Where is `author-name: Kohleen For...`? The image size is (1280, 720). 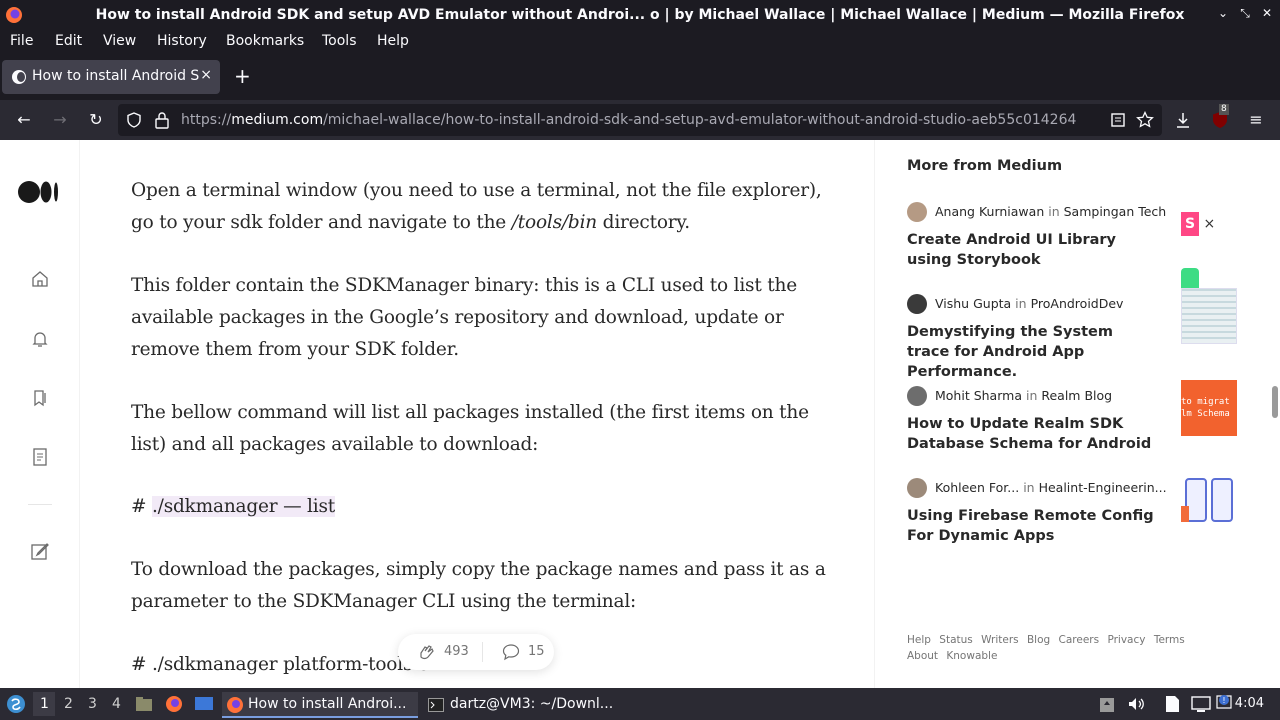
author-name: Kohleen For... is located at coordinates (977, 487).